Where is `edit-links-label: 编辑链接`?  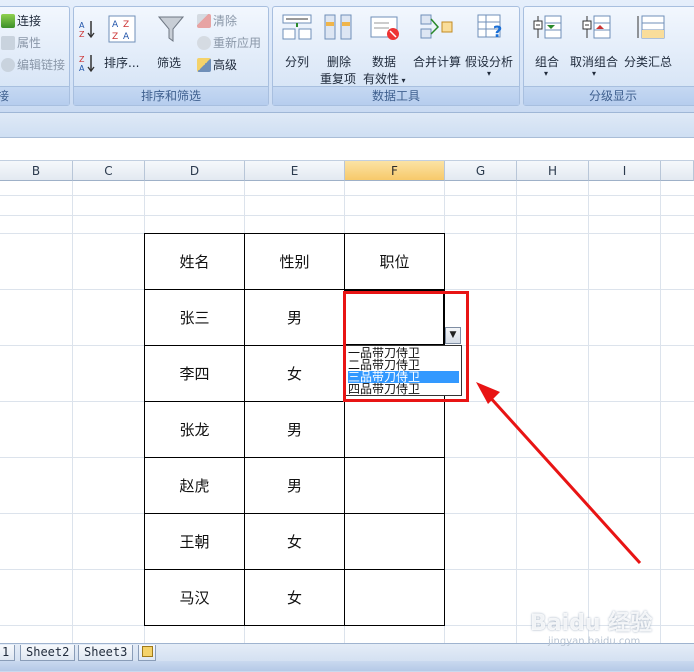 edit-links-label: 编辑链接 is located at coordinates (41, 65).